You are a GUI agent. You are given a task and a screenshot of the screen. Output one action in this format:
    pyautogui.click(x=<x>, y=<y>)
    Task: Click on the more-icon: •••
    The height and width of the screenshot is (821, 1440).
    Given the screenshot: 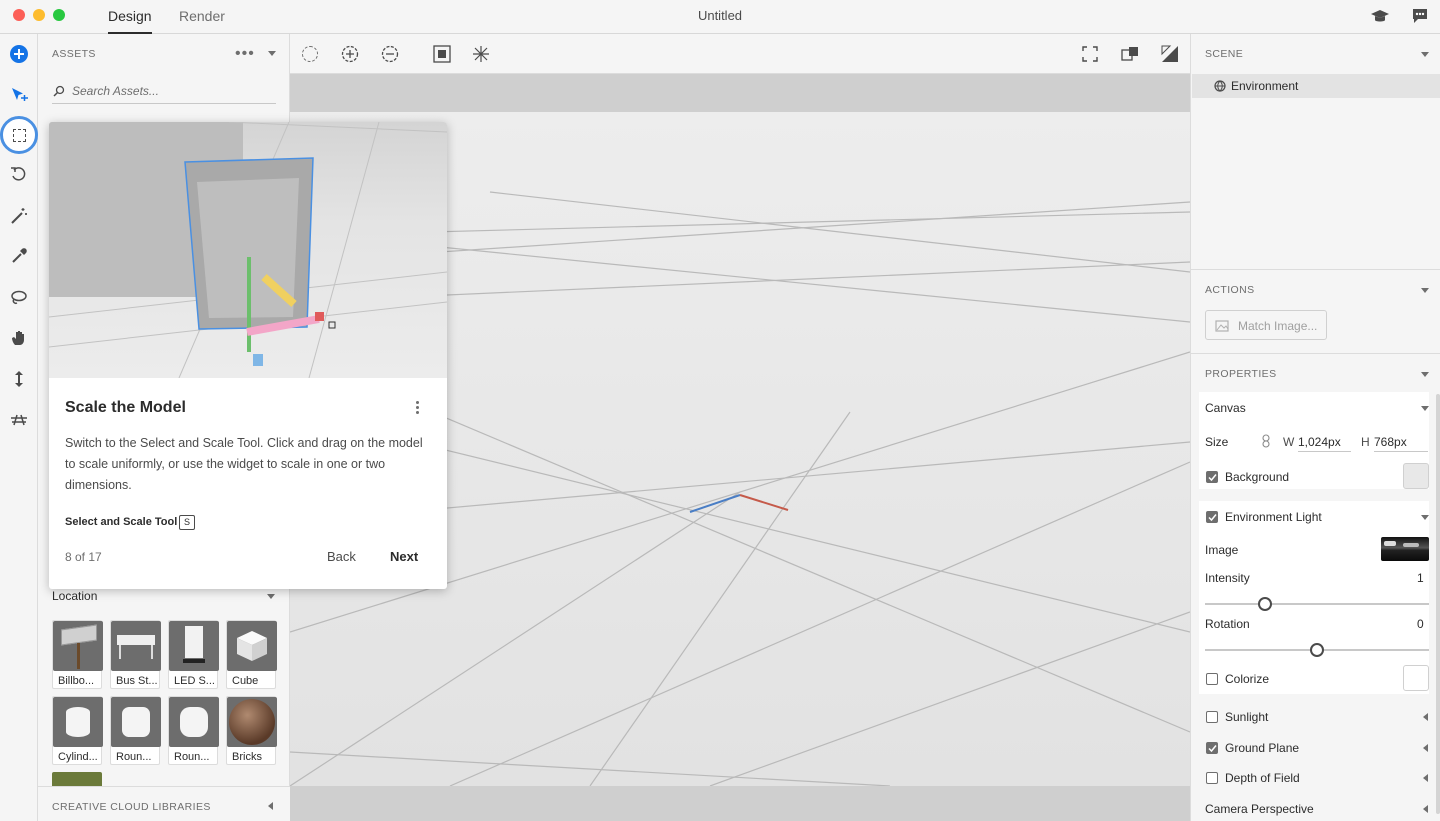 What is the action you would take?
    pyautogui.click(x=245, y=54)
    